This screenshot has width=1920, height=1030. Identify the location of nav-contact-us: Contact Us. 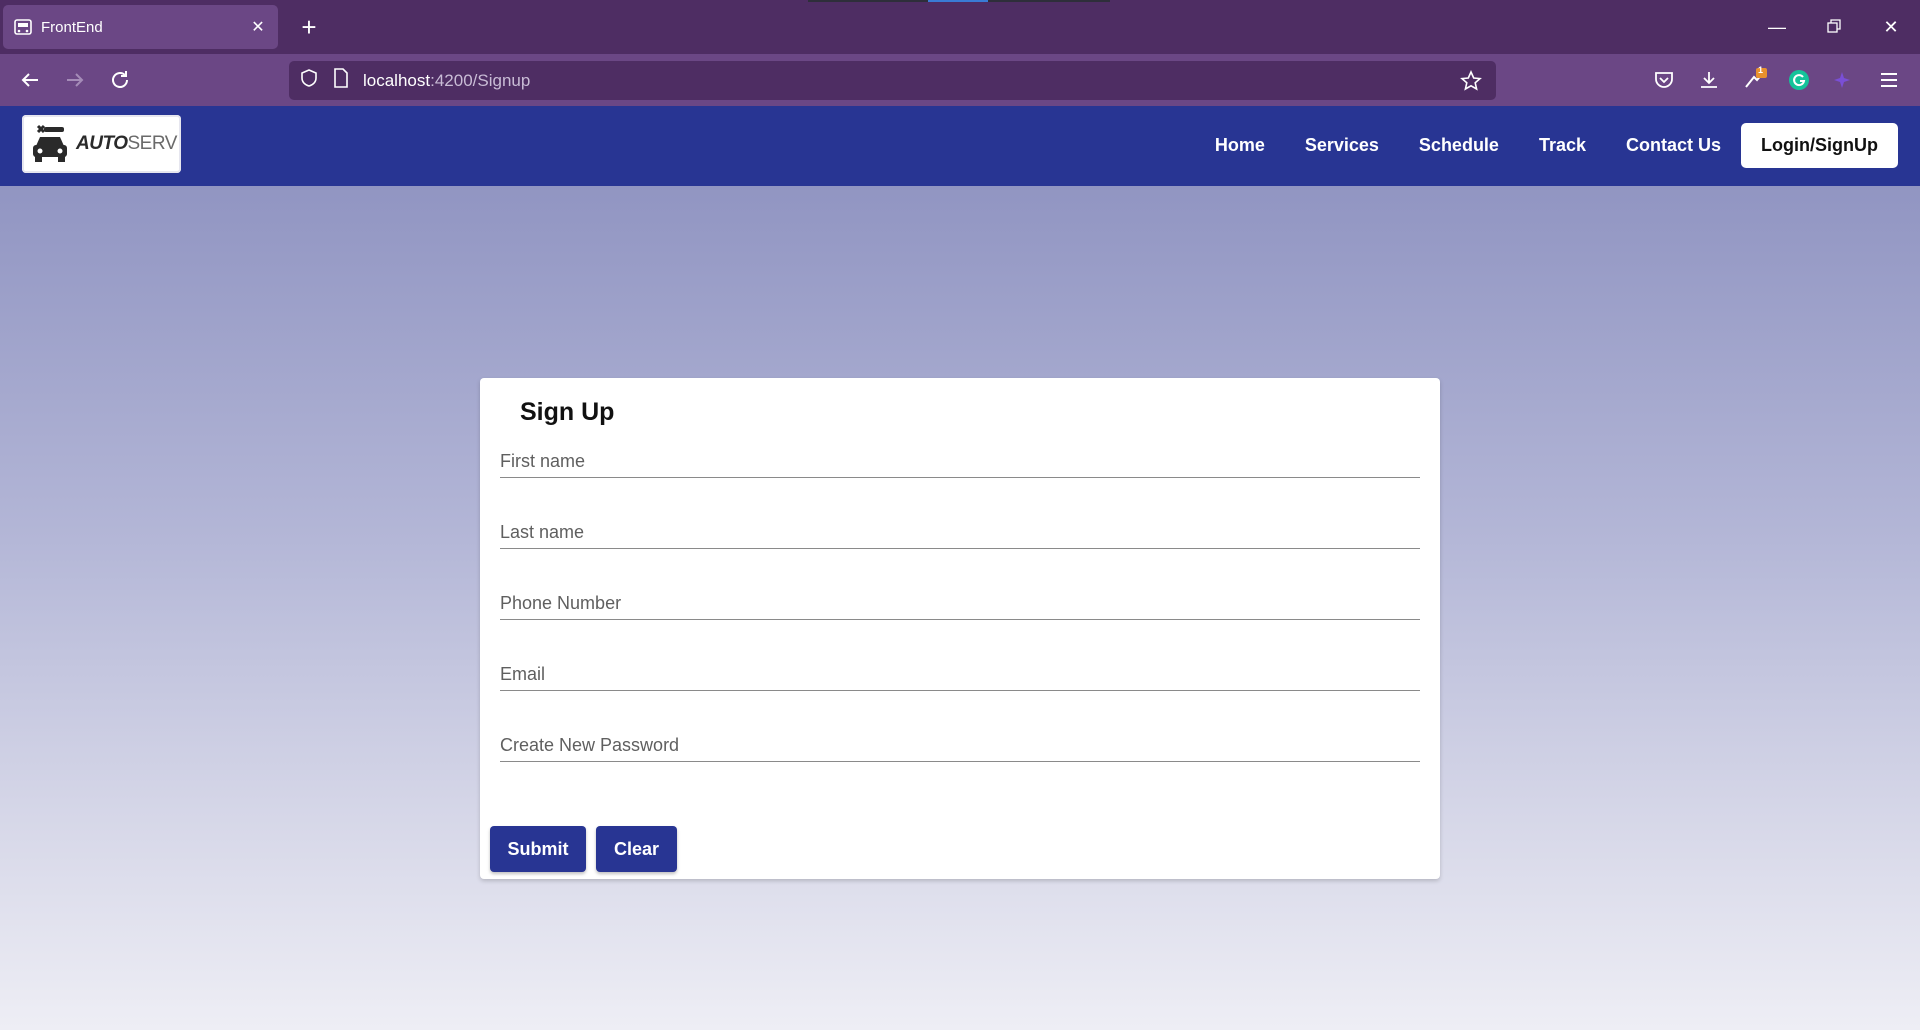
(1673, 145).